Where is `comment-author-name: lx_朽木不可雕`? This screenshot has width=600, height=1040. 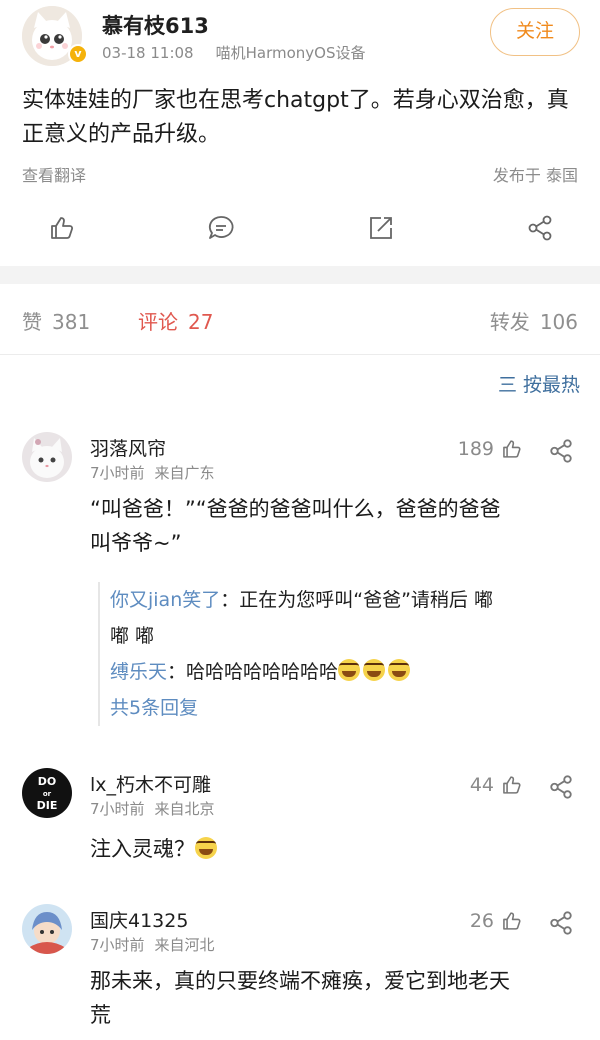 comment-author-name: lx_朽木不可雕 is located at coordinates (150, 783).